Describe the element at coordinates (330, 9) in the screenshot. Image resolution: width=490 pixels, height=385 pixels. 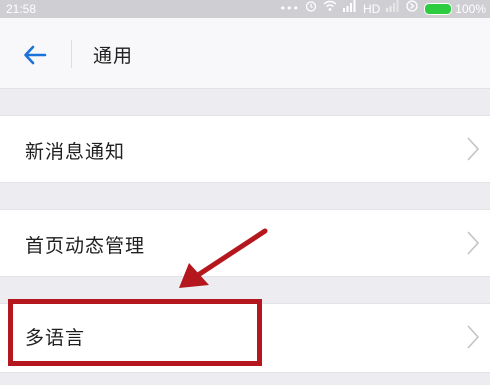
I see `wifi-icon` at that location.